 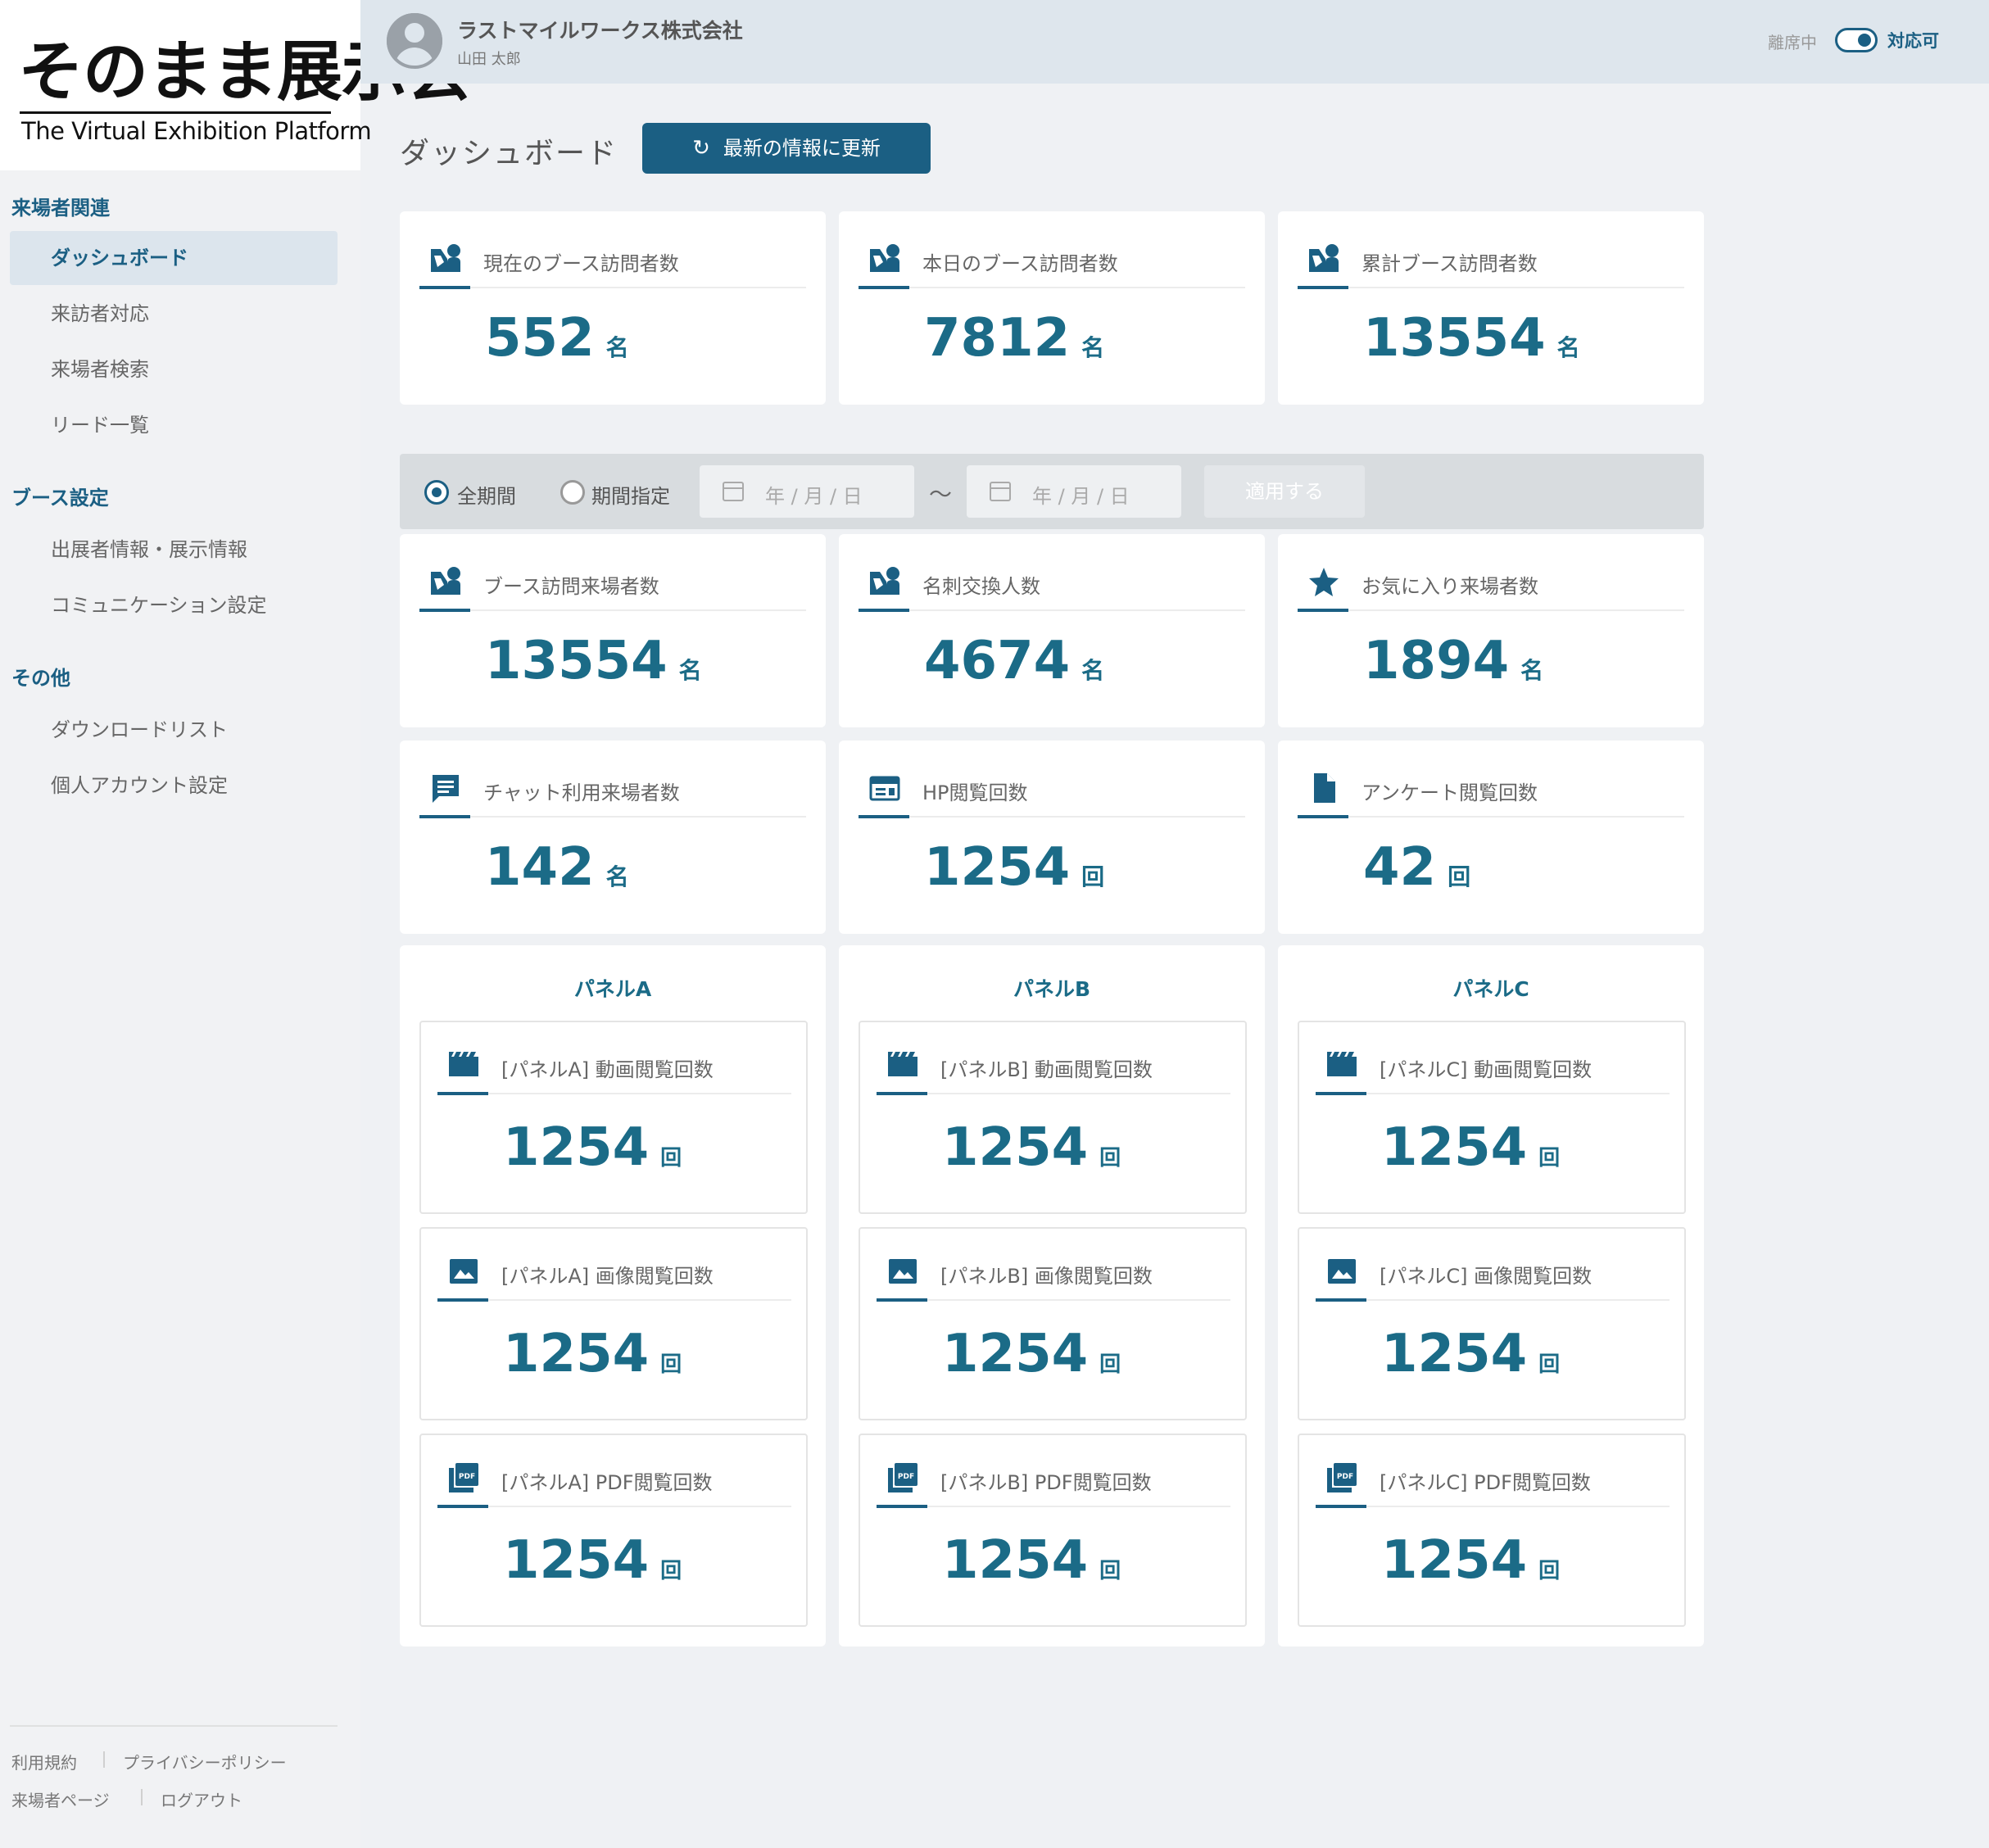 What do you see at coordinates (1014, 338) in the screenshot?
I see `card-value-row: 7812 名` at bounding box center [1014, 338].